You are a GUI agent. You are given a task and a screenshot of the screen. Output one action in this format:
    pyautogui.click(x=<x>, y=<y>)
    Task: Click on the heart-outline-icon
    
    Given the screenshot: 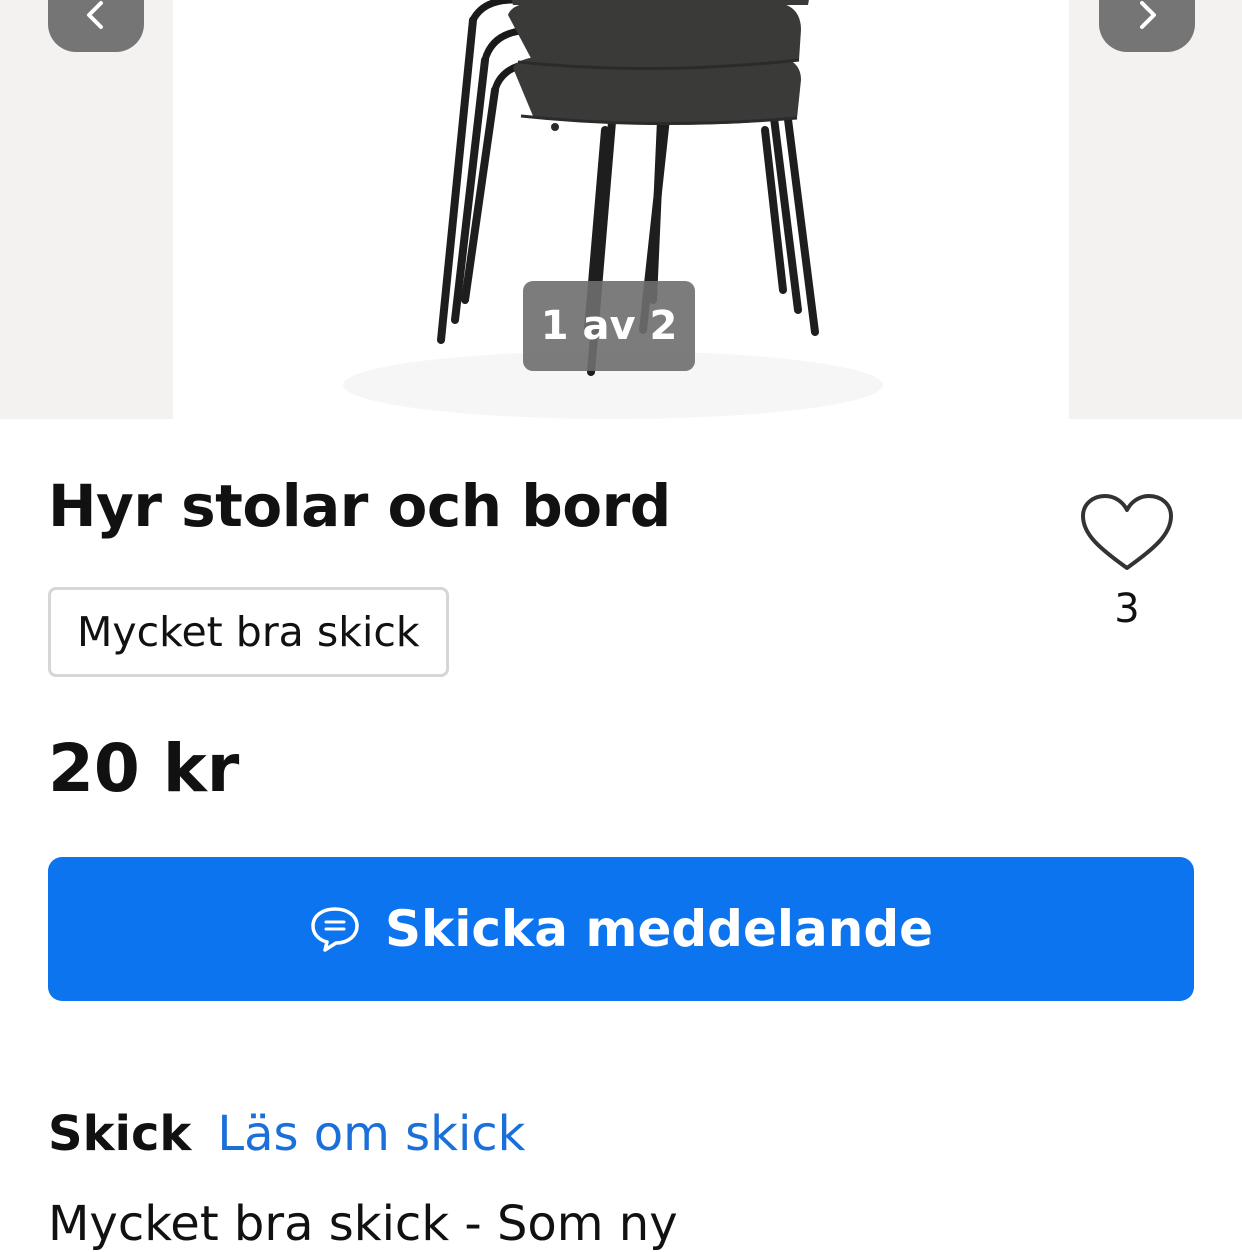 What is the action you would take?
    pyautogui.click(x=1127, y=532)
    